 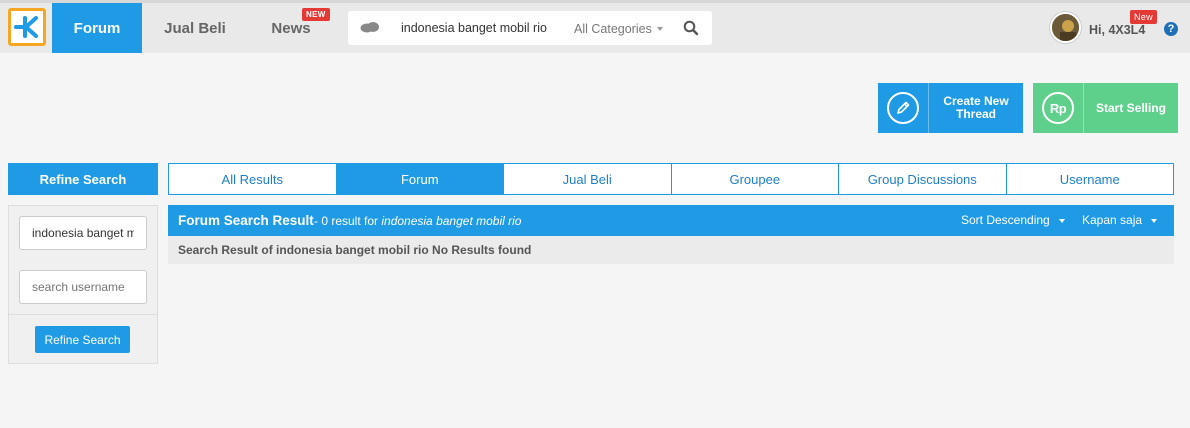 What do you see at coordinates (1171, 29) in the screenshot?
I see `help-icon: ?` at bounding box center [1171, 29].